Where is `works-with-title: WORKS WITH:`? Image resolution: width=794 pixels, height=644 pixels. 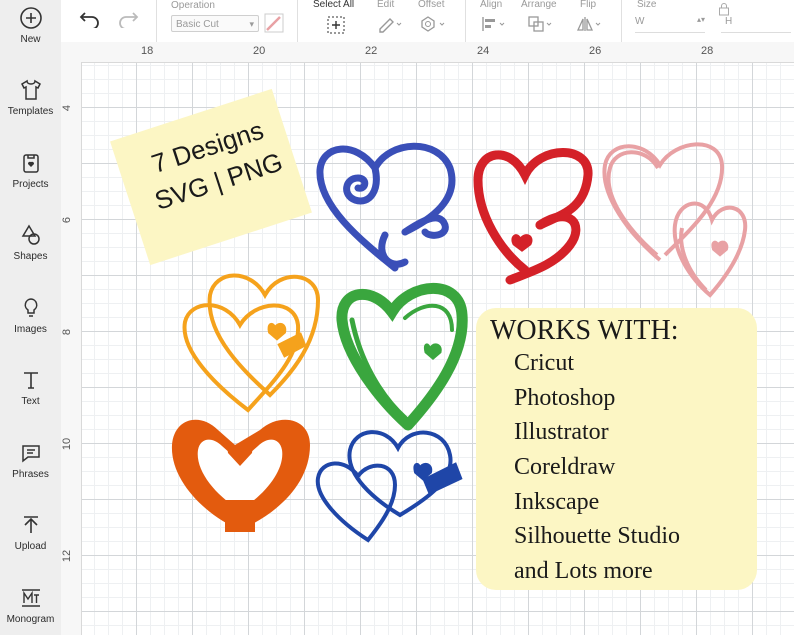
works-with-title: WORKS WITH: is located at coordinates (584, 330).